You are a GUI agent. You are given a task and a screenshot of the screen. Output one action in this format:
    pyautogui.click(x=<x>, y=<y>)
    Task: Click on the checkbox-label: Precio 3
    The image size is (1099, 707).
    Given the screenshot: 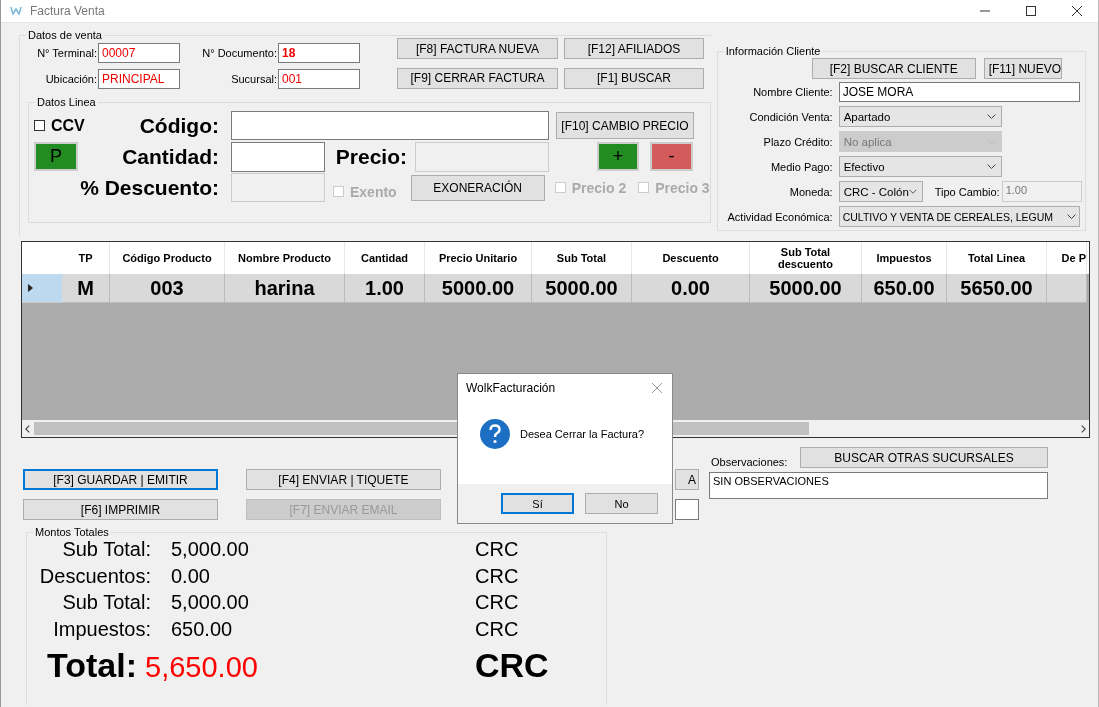 What is the action you would take?
    pyautogui.click(x=682, y=187)
    